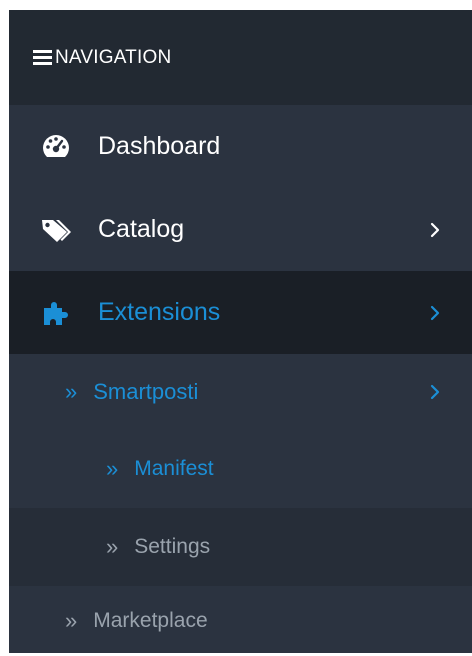 This screenshot has width=472, height=656. I want to click on hamburger-icon, so click(42, 57).